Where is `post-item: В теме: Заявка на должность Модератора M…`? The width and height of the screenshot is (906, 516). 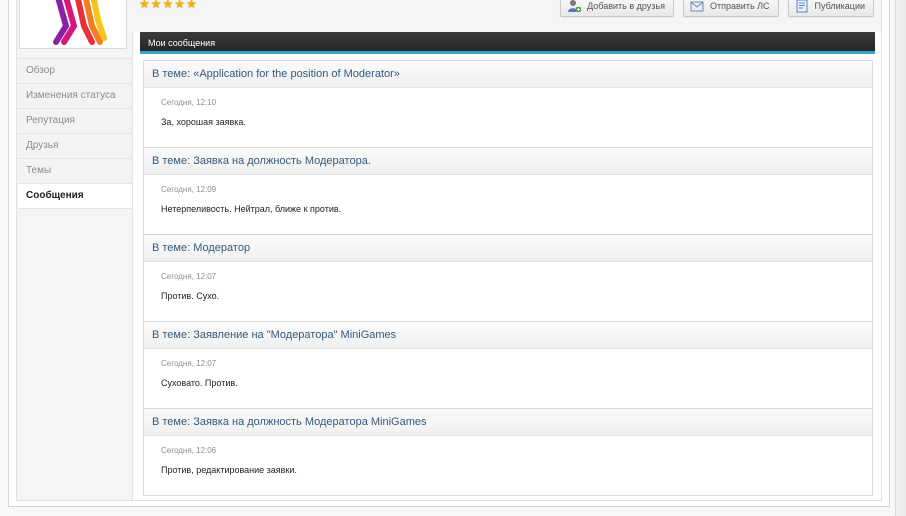
post-item: В теме: Заявка на должность Модератора M… is located at coordinates (508, 452).